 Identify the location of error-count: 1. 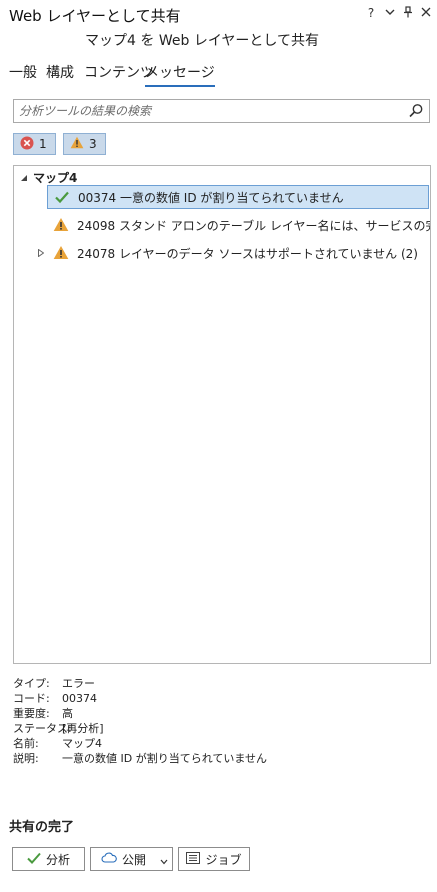
(43, 144).